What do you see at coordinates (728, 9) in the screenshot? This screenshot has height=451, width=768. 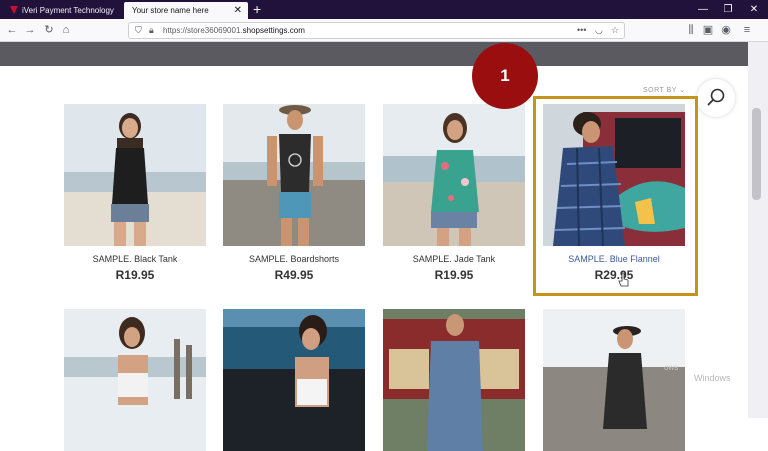 I see `maximize-button: ❐` at bounding box center [728, 9].